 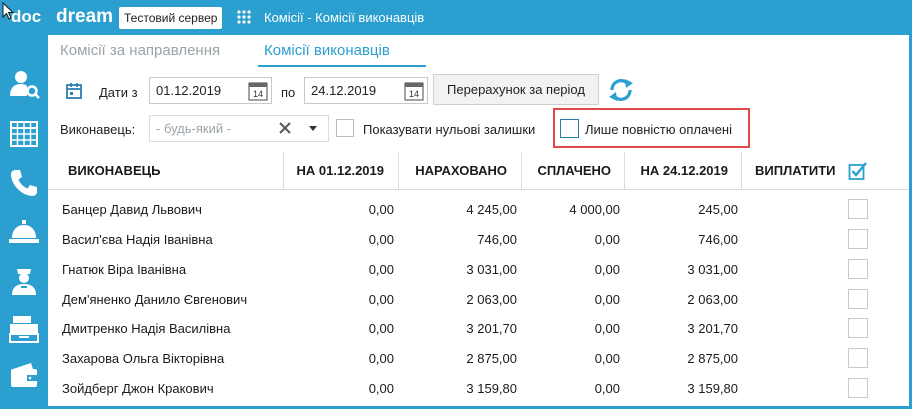 I want to click on executor-name-cell: Дмитренко Надія Василівна, so click(x=146, y=328).